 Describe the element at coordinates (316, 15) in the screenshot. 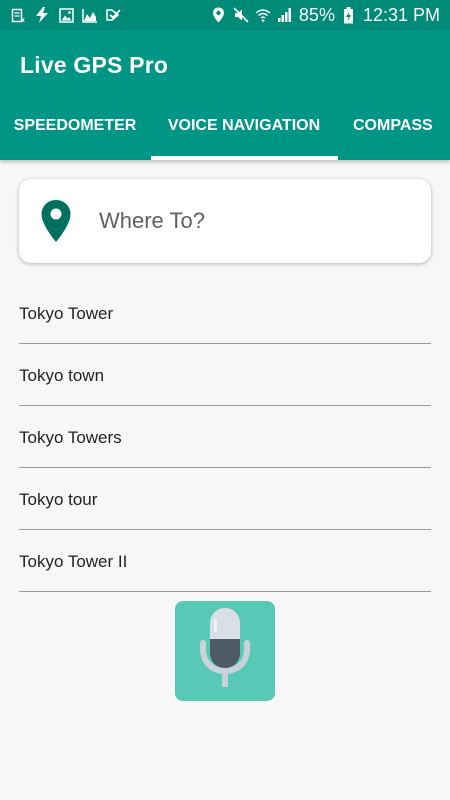

I see `battery-percent: 85%` at that location.